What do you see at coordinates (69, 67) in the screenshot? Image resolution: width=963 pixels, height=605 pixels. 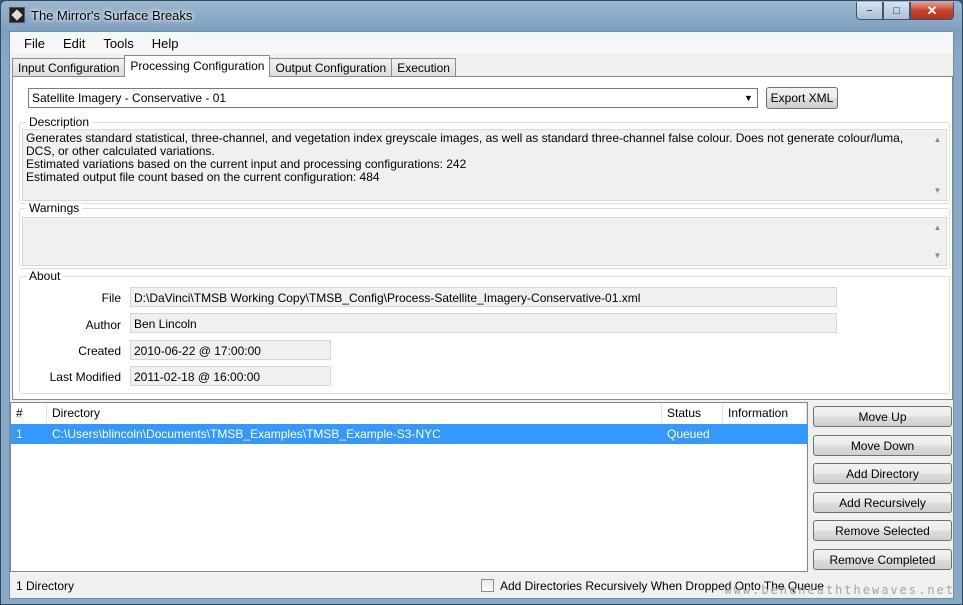 I see `tab-input-configuration: Input Configuration` at bounding box center [69, 67].